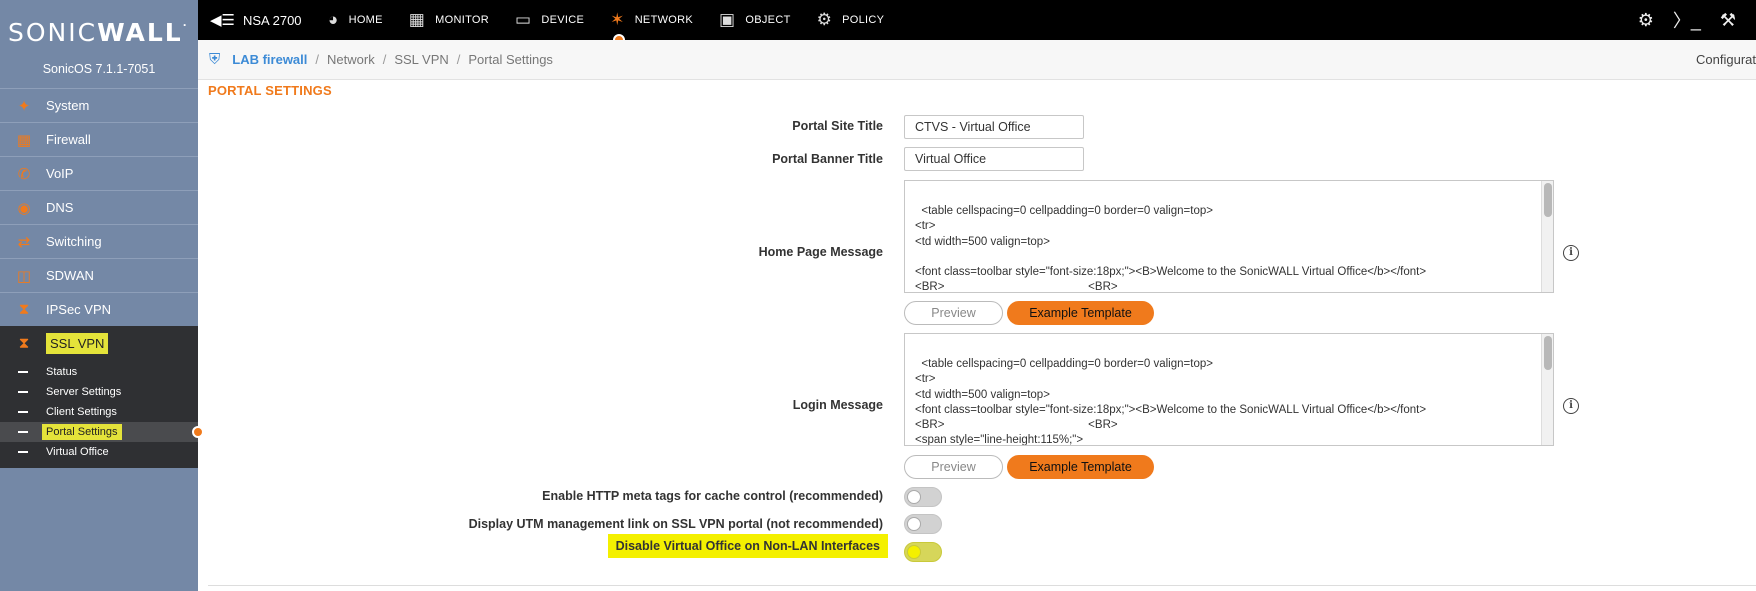  What do you see at coordinates (994, 127) in the screenshot?
I see `portal-site-title-input: CTVS - Virtual Office` at bounding box center [994, 127].